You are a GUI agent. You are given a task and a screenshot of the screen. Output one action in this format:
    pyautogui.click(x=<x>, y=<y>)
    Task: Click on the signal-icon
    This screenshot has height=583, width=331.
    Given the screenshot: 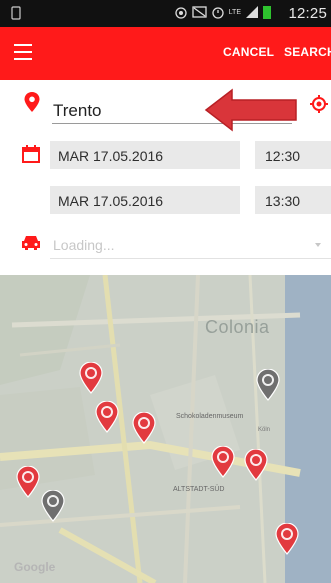 What is the action you would take?
    pyautogui.click(x=252, y=12)
    